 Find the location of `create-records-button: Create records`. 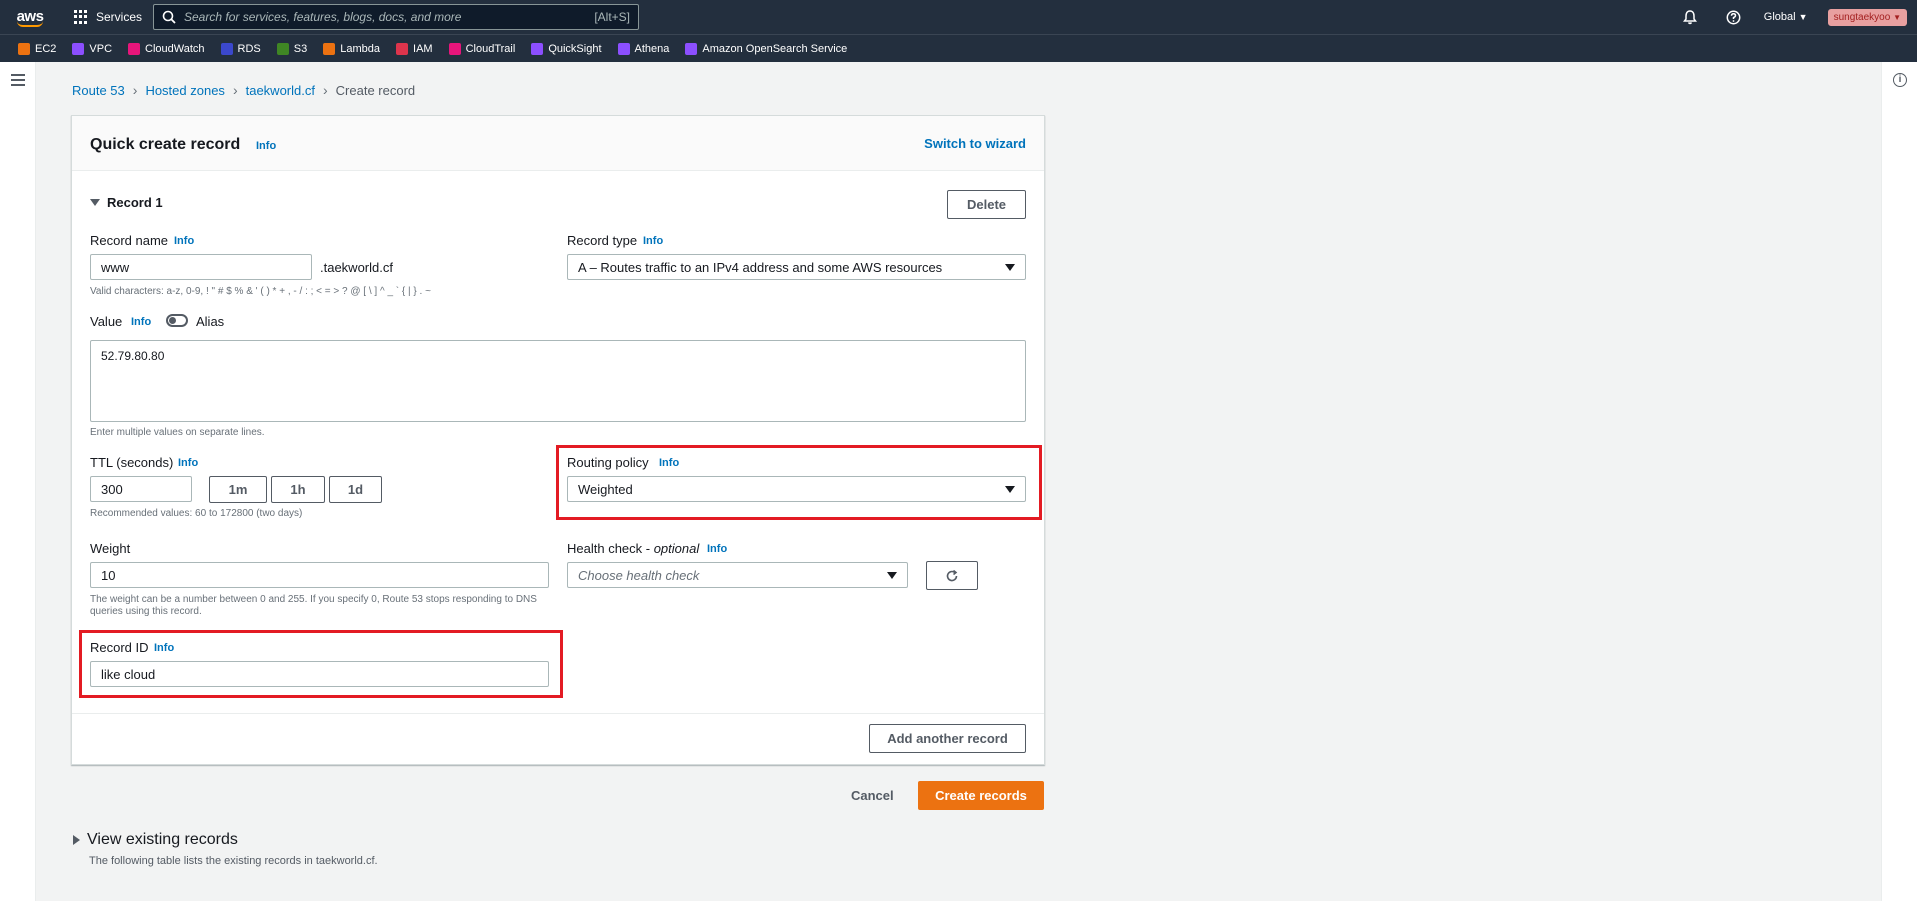

create-records-button: Create records is located at coordinates (981, 795).